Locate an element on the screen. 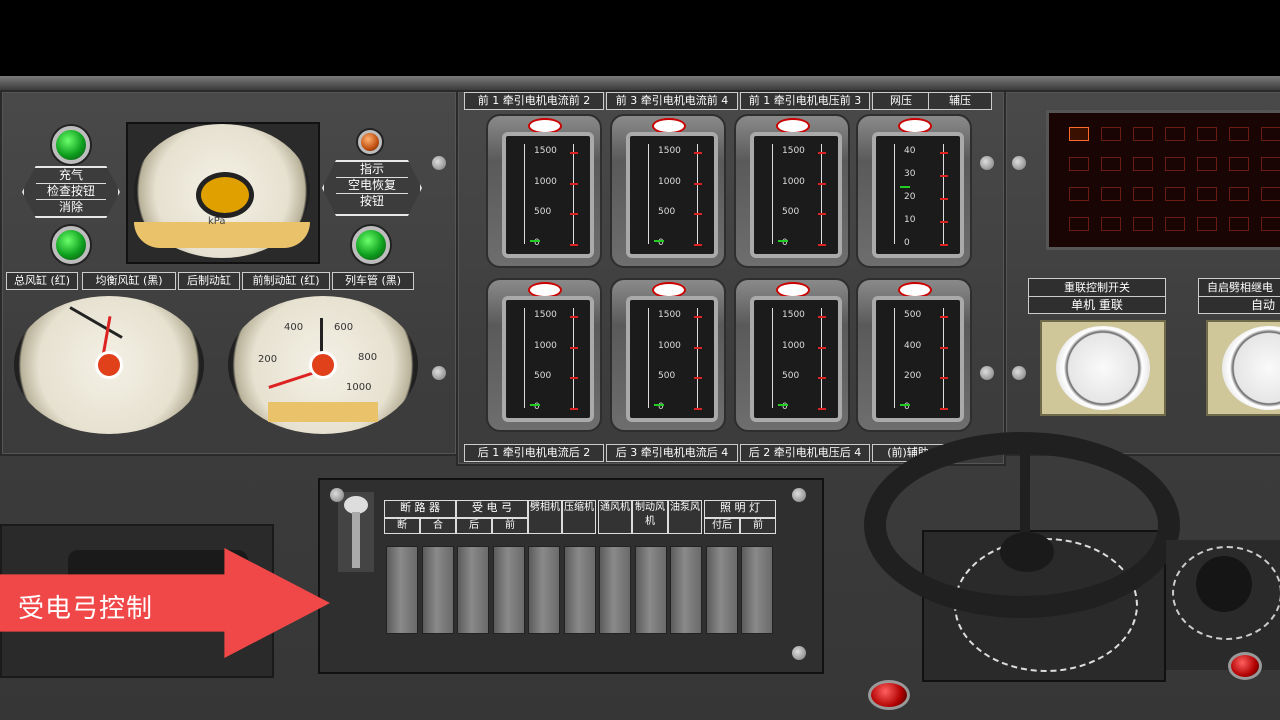  coupling-knob is located at coordinates (1103, 368).